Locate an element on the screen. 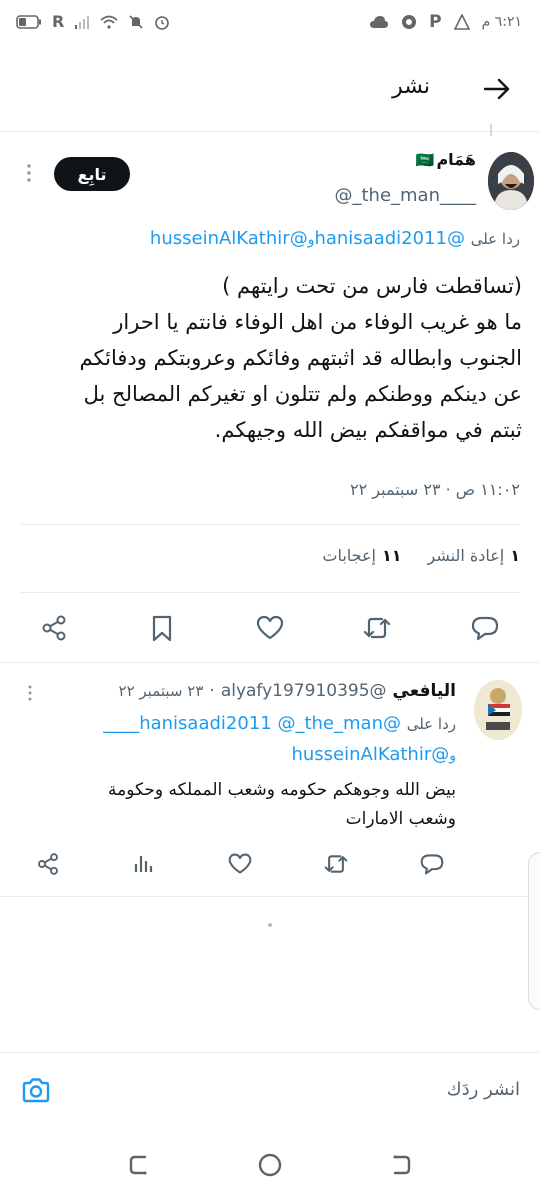 This screenshot has width=540, height=1200. reply-date: ٢٣ سبتمبر ٢٢ is located at coordinates (161, 691).